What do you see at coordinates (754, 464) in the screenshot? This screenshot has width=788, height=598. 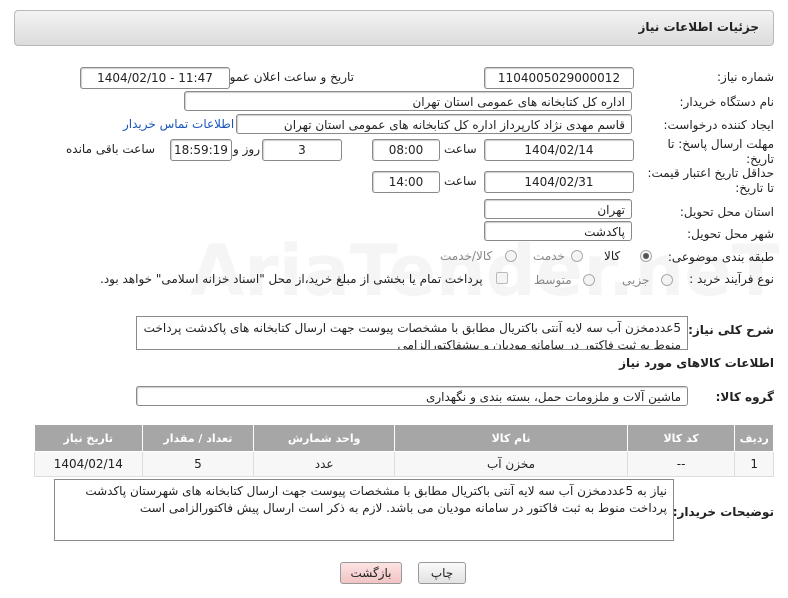 I see `cell-row: 1` at bounding box center [754, 464].